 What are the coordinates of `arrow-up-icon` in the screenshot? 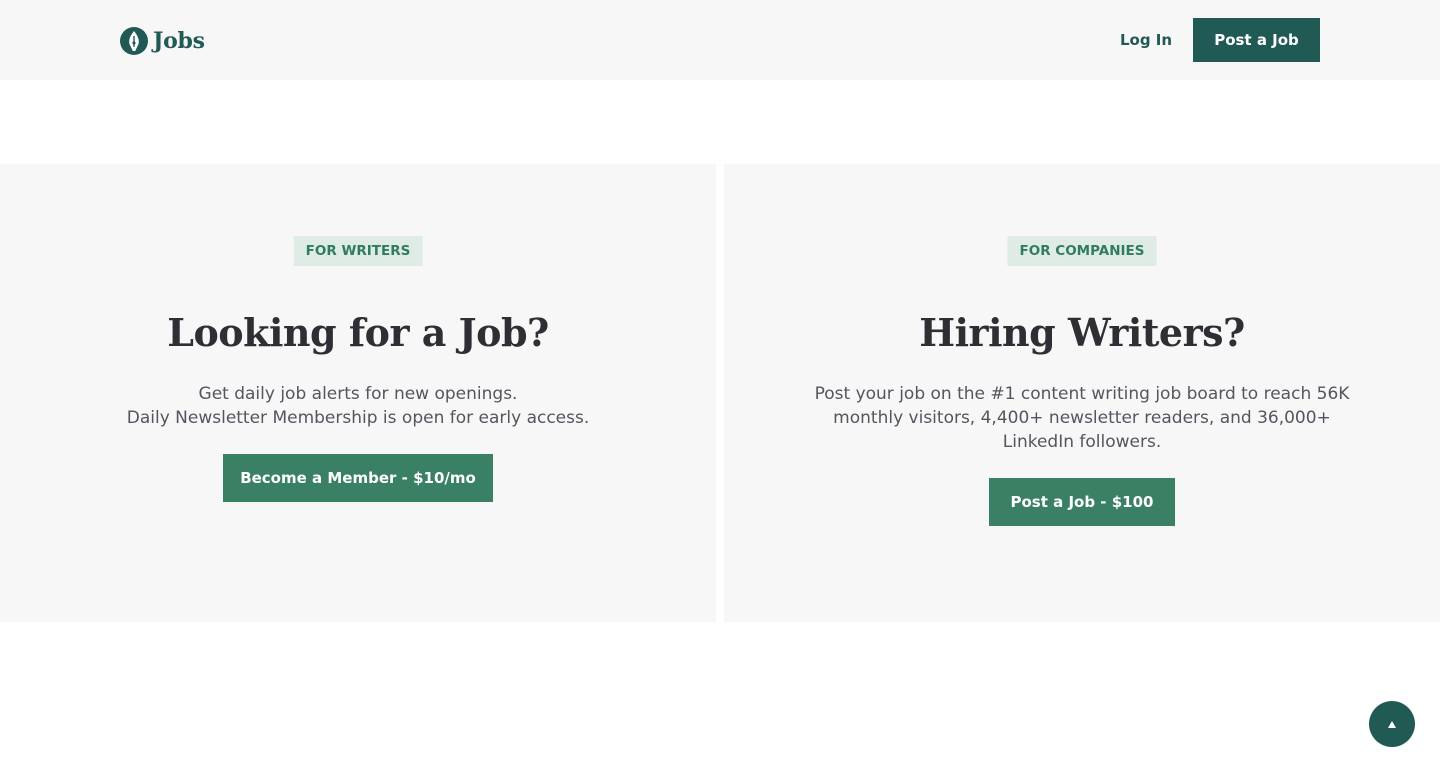 It's located at (1392, 724).